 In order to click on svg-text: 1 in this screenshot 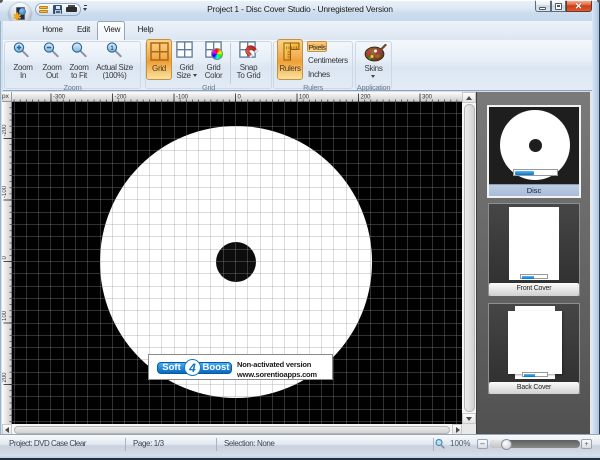, I will do `click(112, 48)`.